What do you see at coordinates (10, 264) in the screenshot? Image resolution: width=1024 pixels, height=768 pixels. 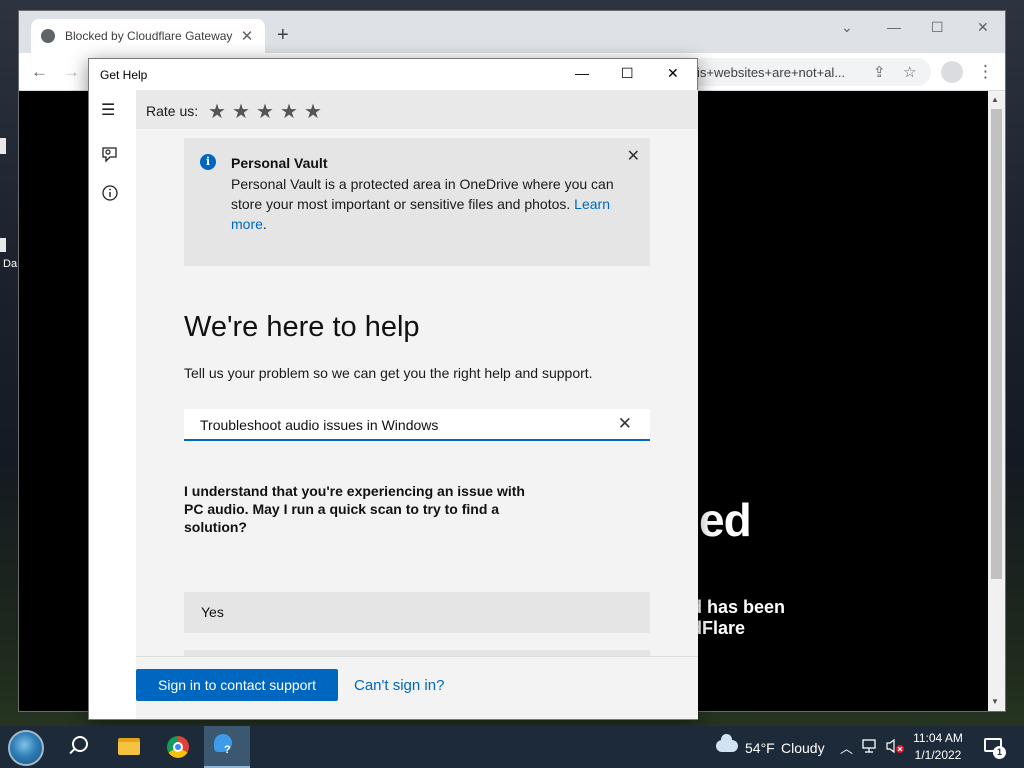 I see `desktop-icon-label: Da` at bounding box center [10, 264].